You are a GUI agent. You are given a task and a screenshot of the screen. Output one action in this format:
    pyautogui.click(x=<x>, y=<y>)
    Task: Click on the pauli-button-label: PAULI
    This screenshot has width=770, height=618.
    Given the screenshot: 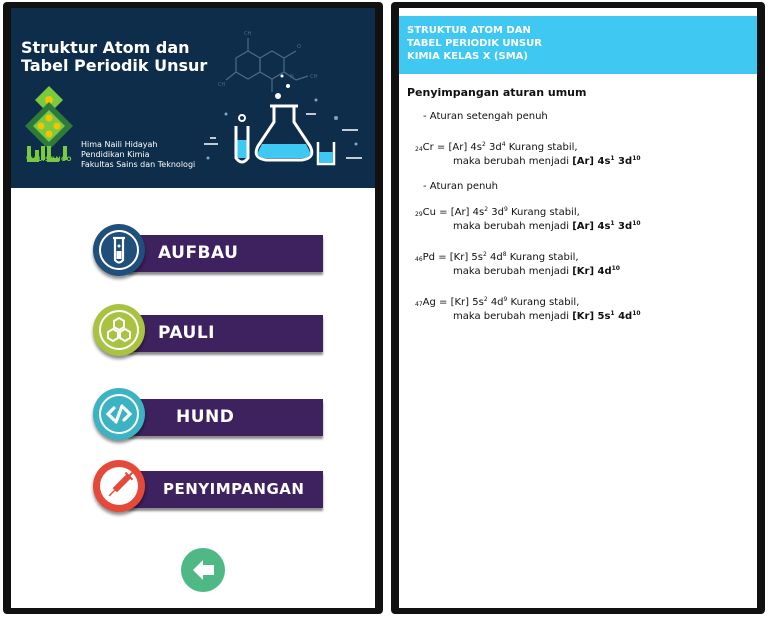 What is the action you would take?
    pyautogui.click(x=186, y=333)
    